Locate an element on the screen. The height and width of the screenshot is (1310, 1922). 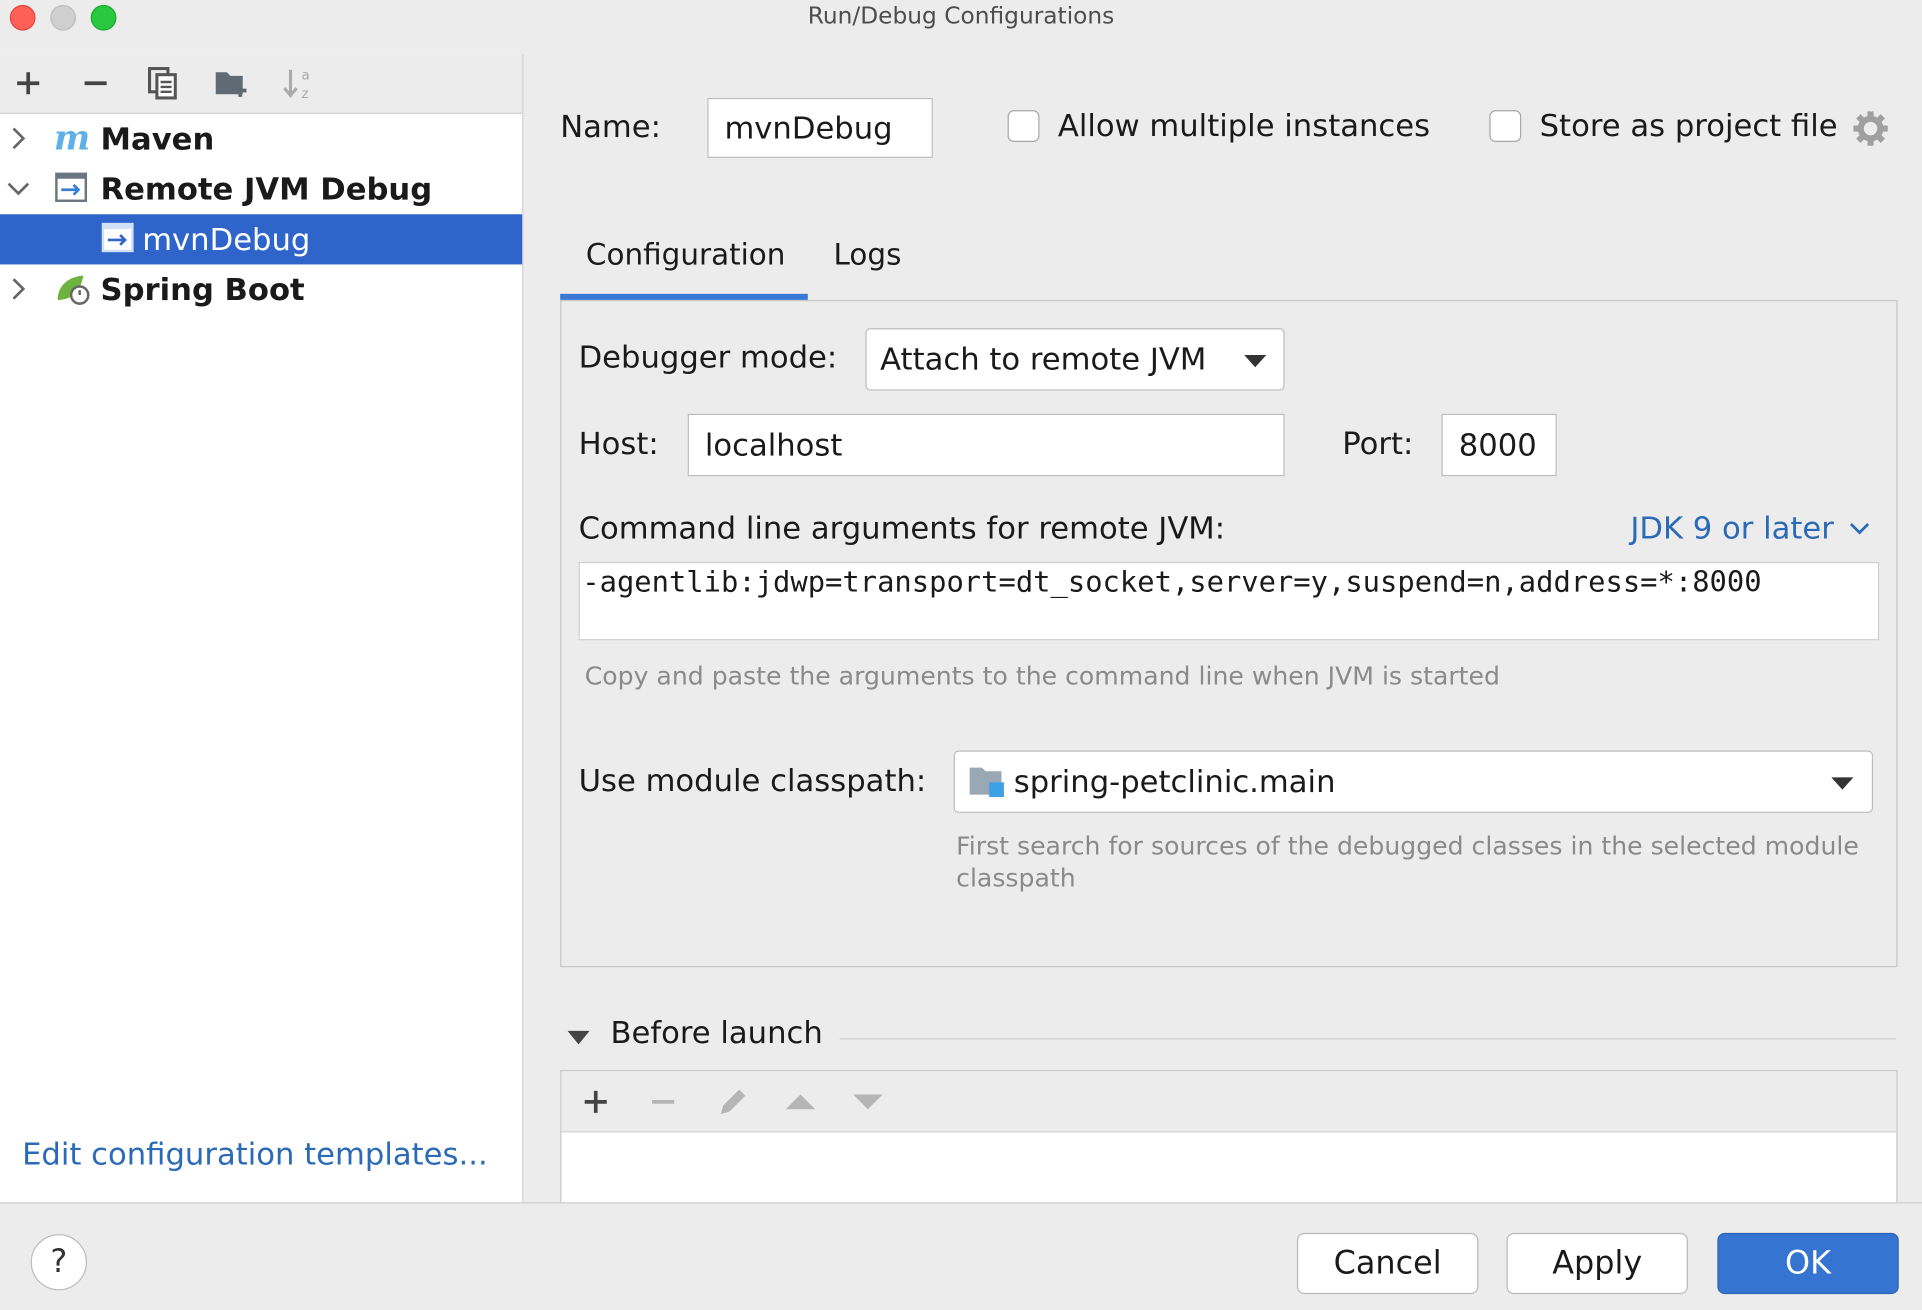
name-field: mvnDebug is located at coordinates (820, 127).